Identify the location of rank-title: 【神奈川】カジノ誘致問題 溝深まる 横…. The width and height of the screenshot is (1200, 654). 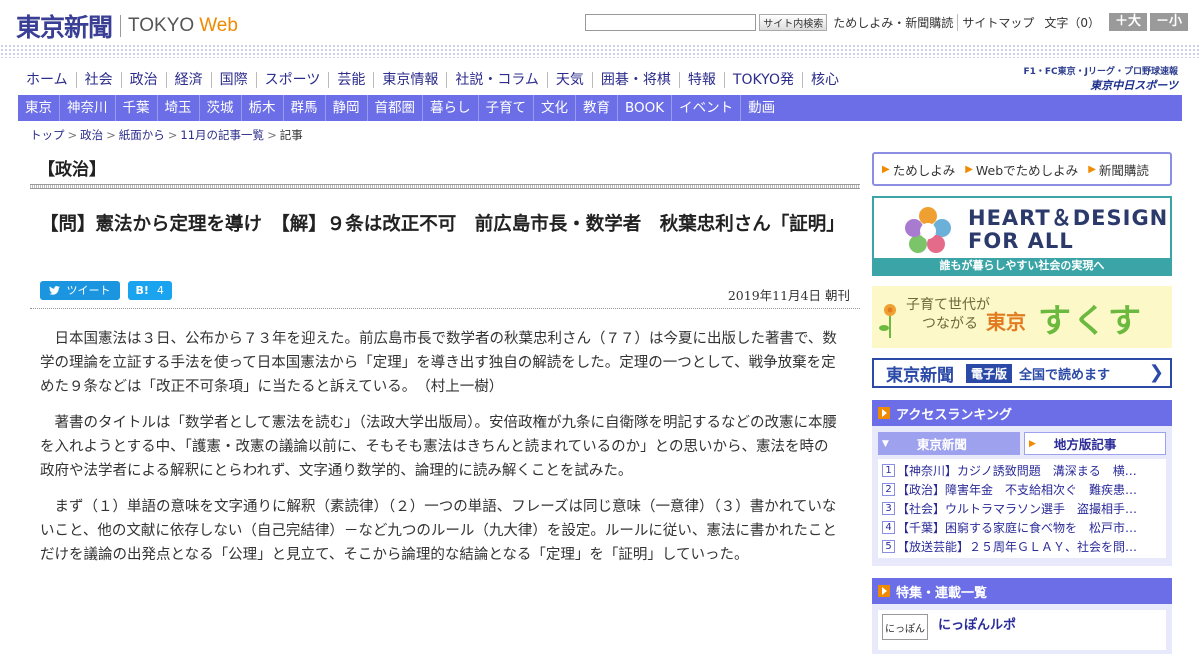
(1017, 471).